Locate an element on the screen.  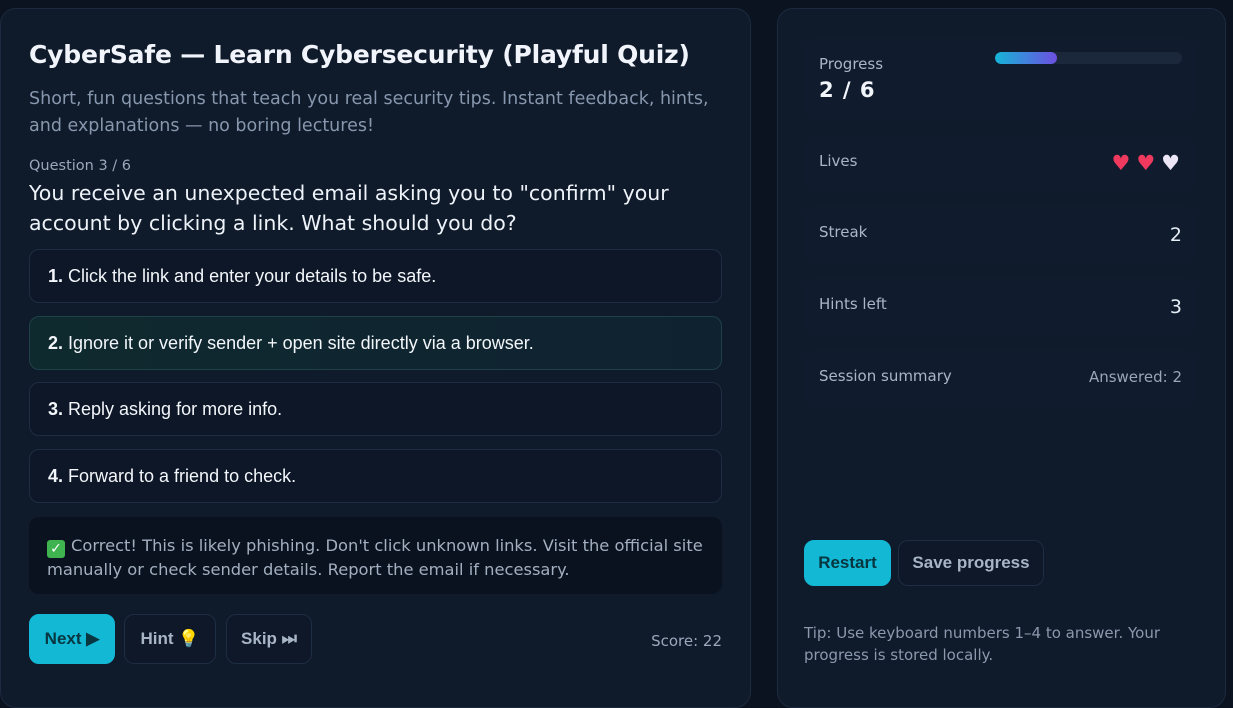
restart-button: Restart is located at coordinates (847, 563).